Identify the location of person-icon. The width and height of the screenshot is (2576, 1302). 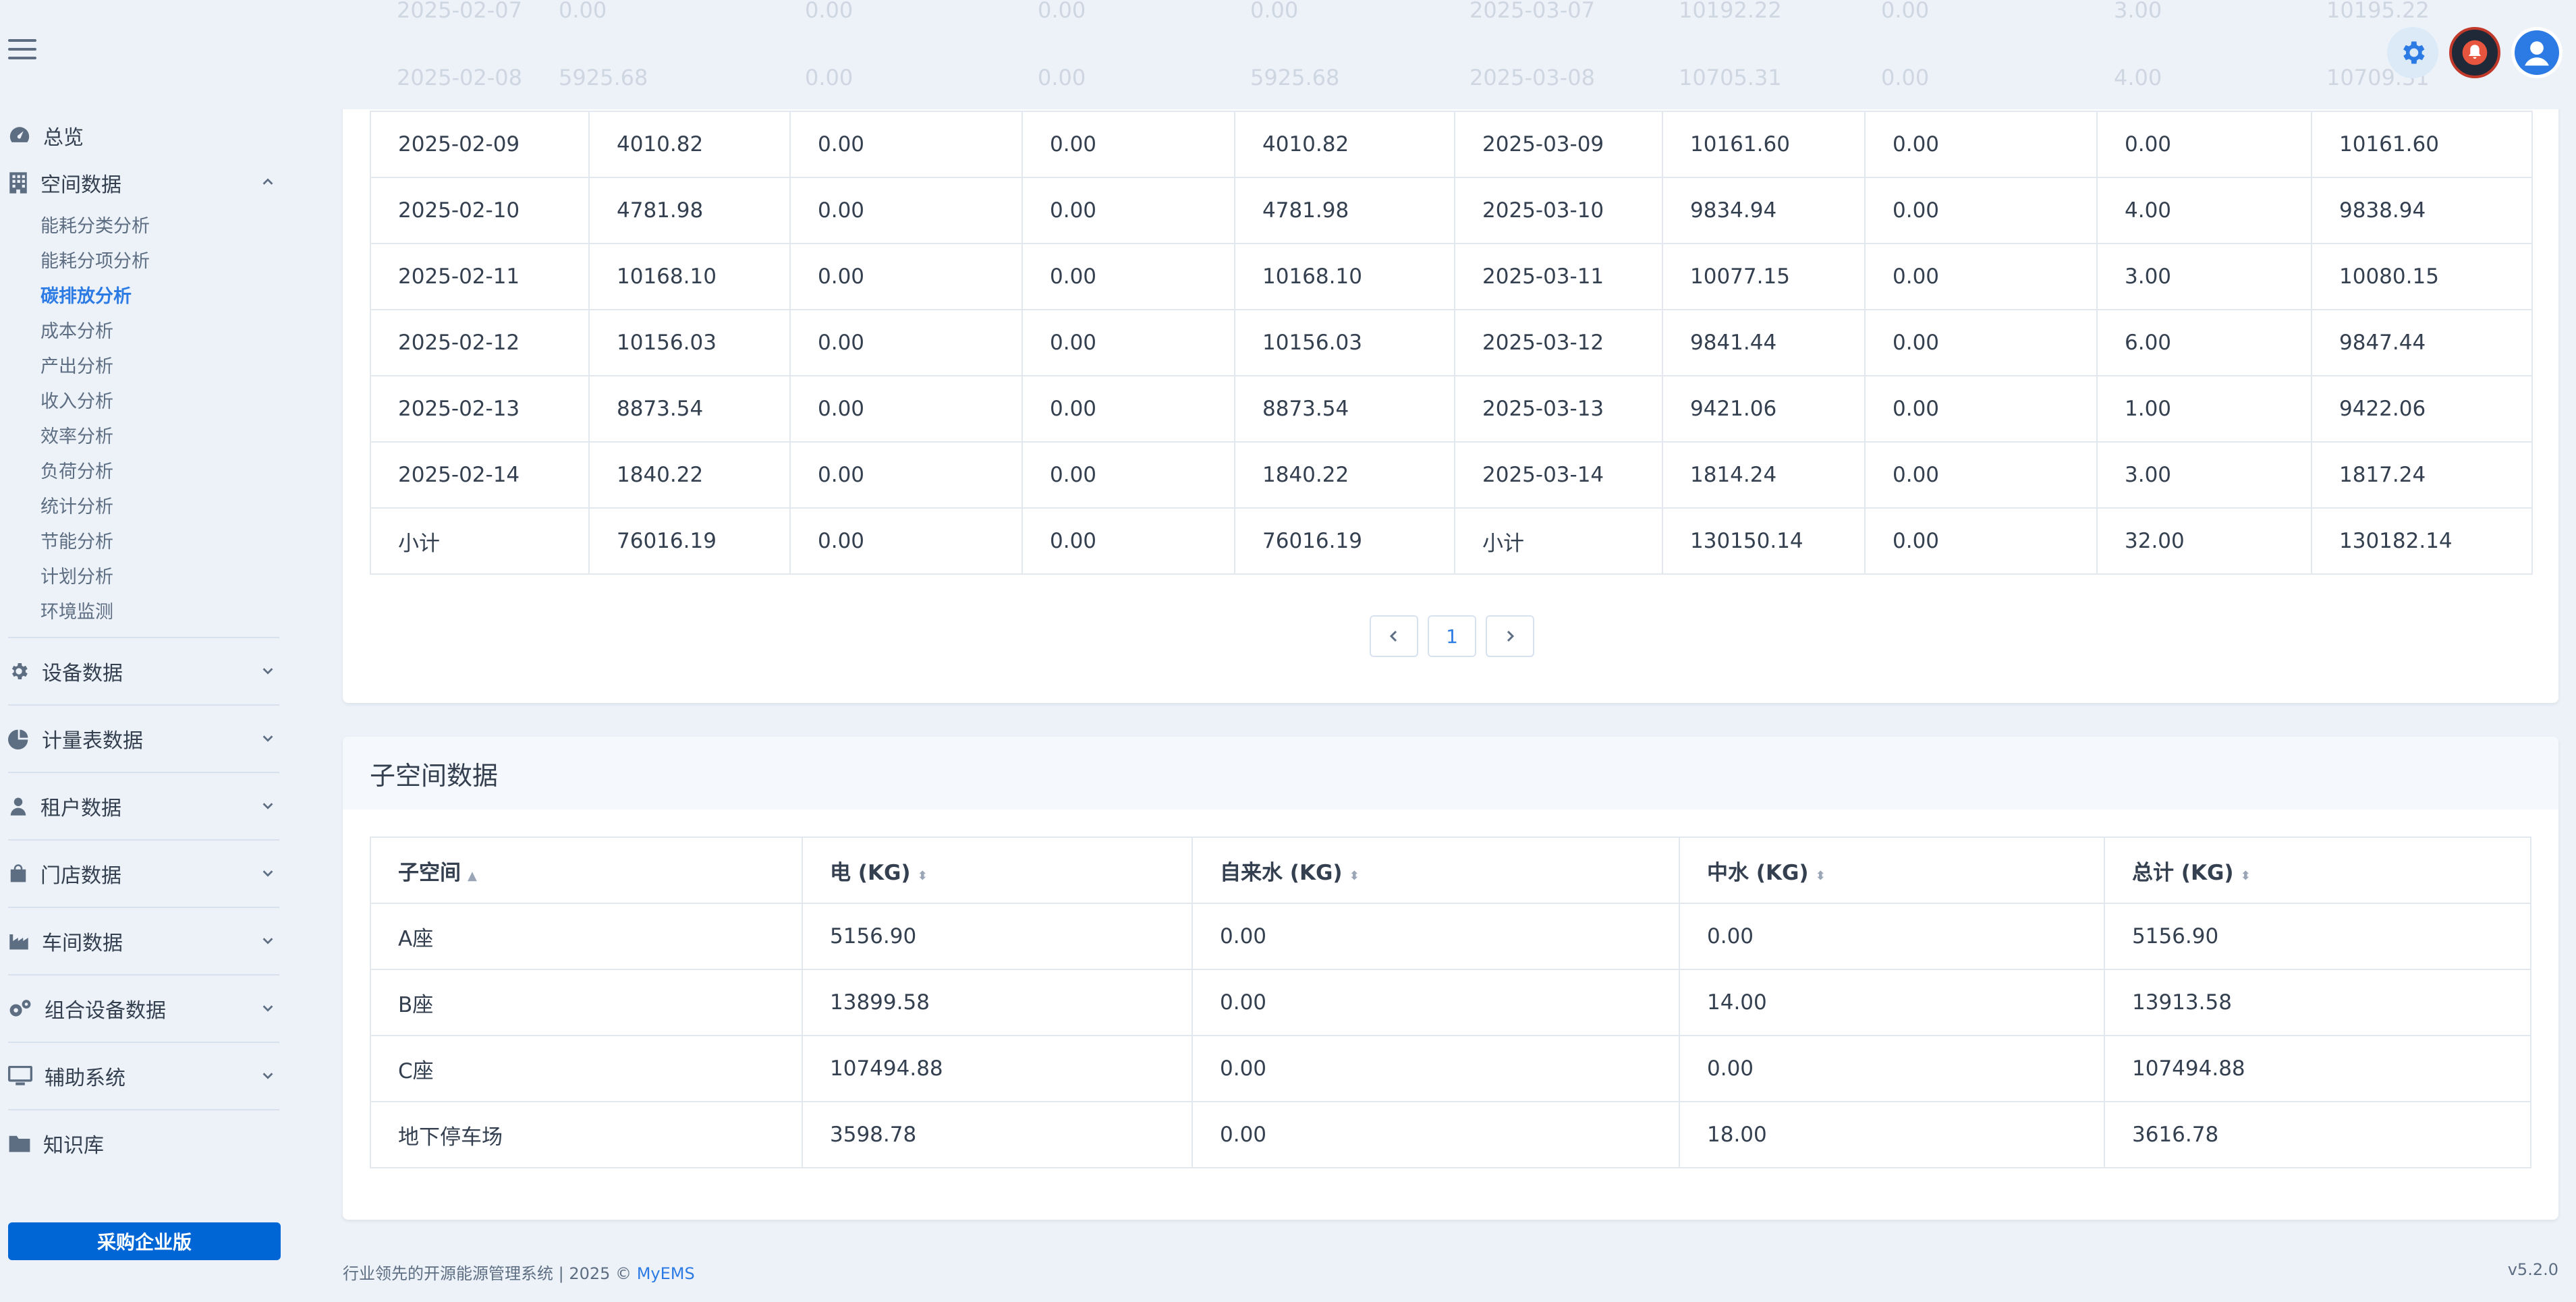
(18, 807).